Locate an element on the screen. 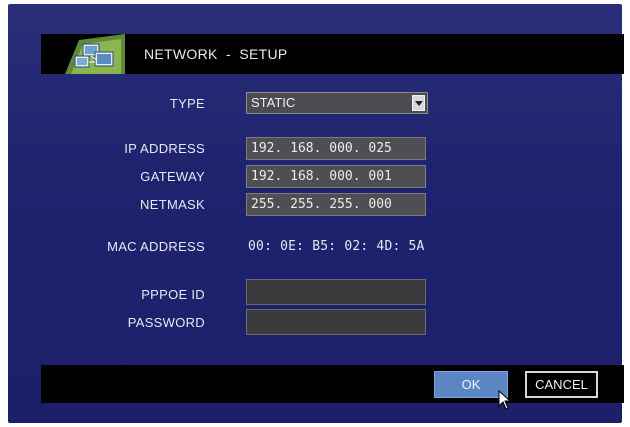 The image size is (630, 427). ok-button: OK is located at coordinates (471, 384).